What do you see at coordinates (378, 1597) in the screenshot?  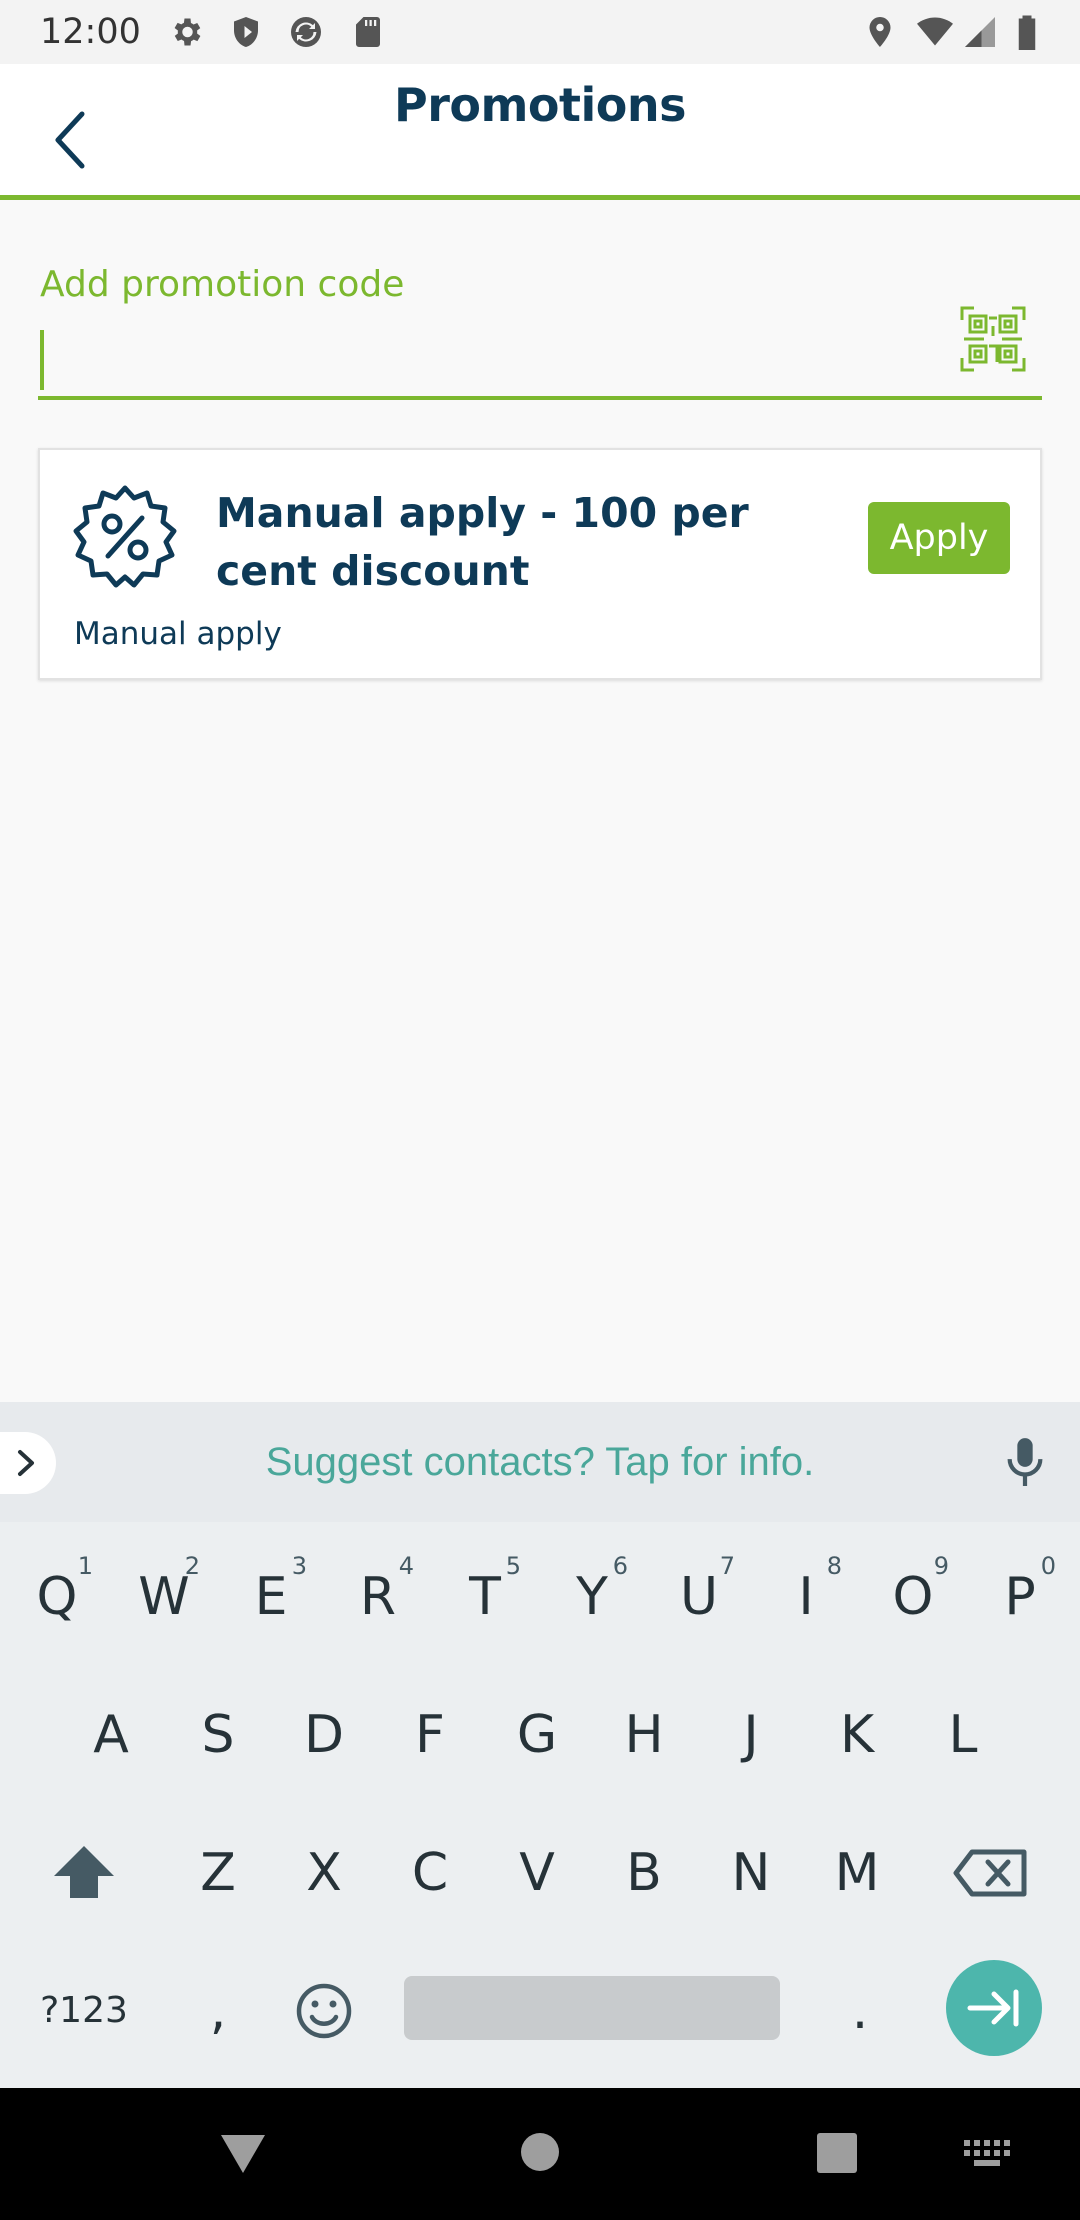 I see `key-r: R4` at bounding box center [378, 1597].